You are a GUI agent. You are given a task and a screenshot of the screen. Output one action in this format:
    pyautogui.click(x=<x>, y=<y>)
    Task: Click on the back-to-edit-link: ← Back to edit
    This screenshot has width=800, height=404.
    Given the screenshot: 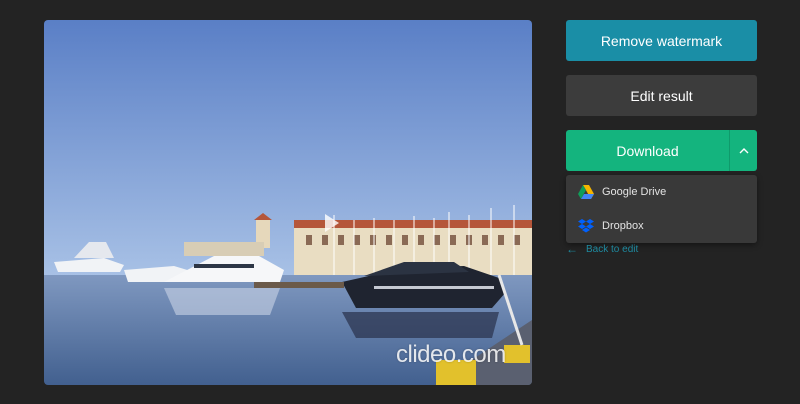 What is the action you would take?
    pyautogui.click(x=602, y=249)
    